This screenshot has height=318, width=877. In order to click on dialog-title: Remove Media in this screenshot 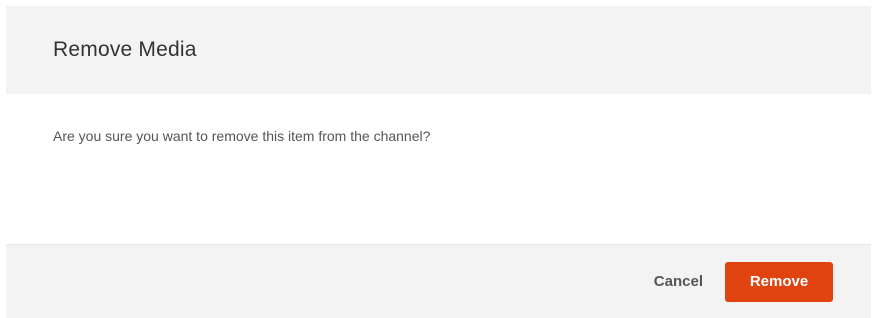, I will do `click(125, 49)`.